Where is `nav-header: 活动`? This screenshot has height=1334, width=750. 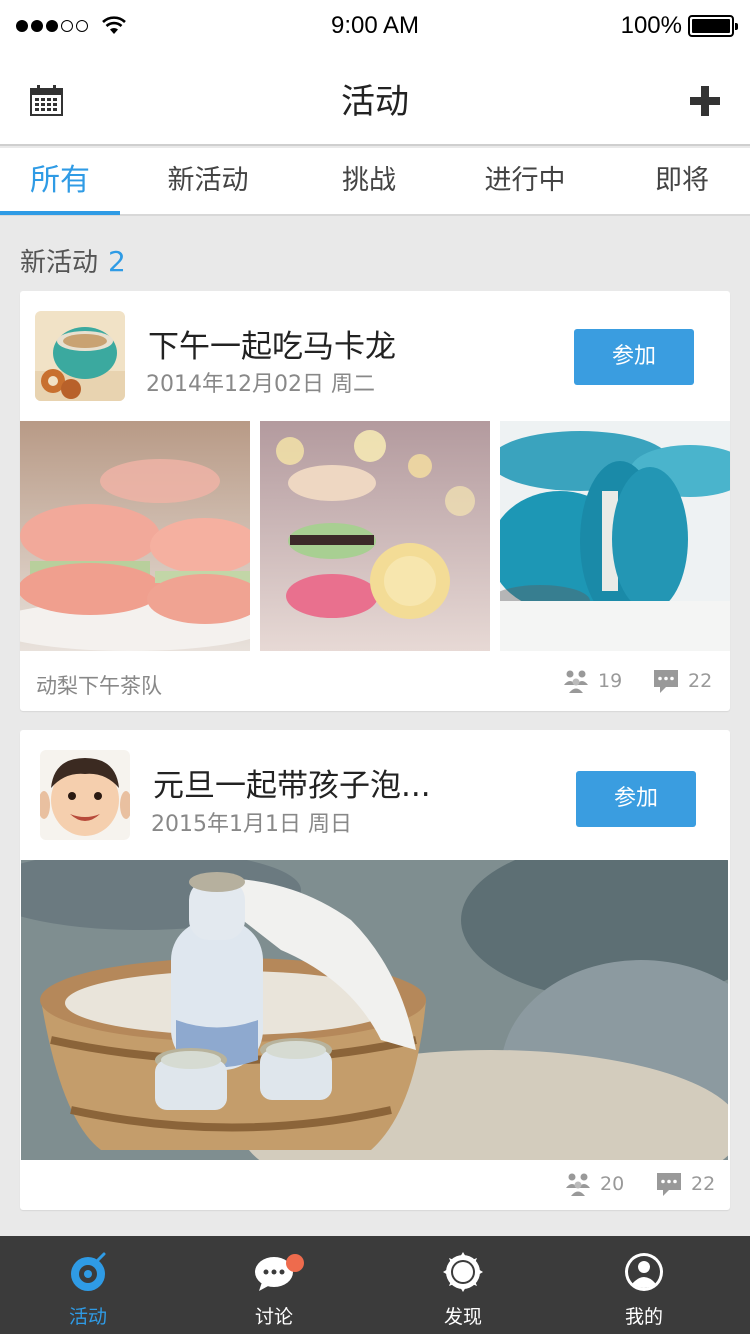 nav-header: 活动 is located at coordinates (375, 99).